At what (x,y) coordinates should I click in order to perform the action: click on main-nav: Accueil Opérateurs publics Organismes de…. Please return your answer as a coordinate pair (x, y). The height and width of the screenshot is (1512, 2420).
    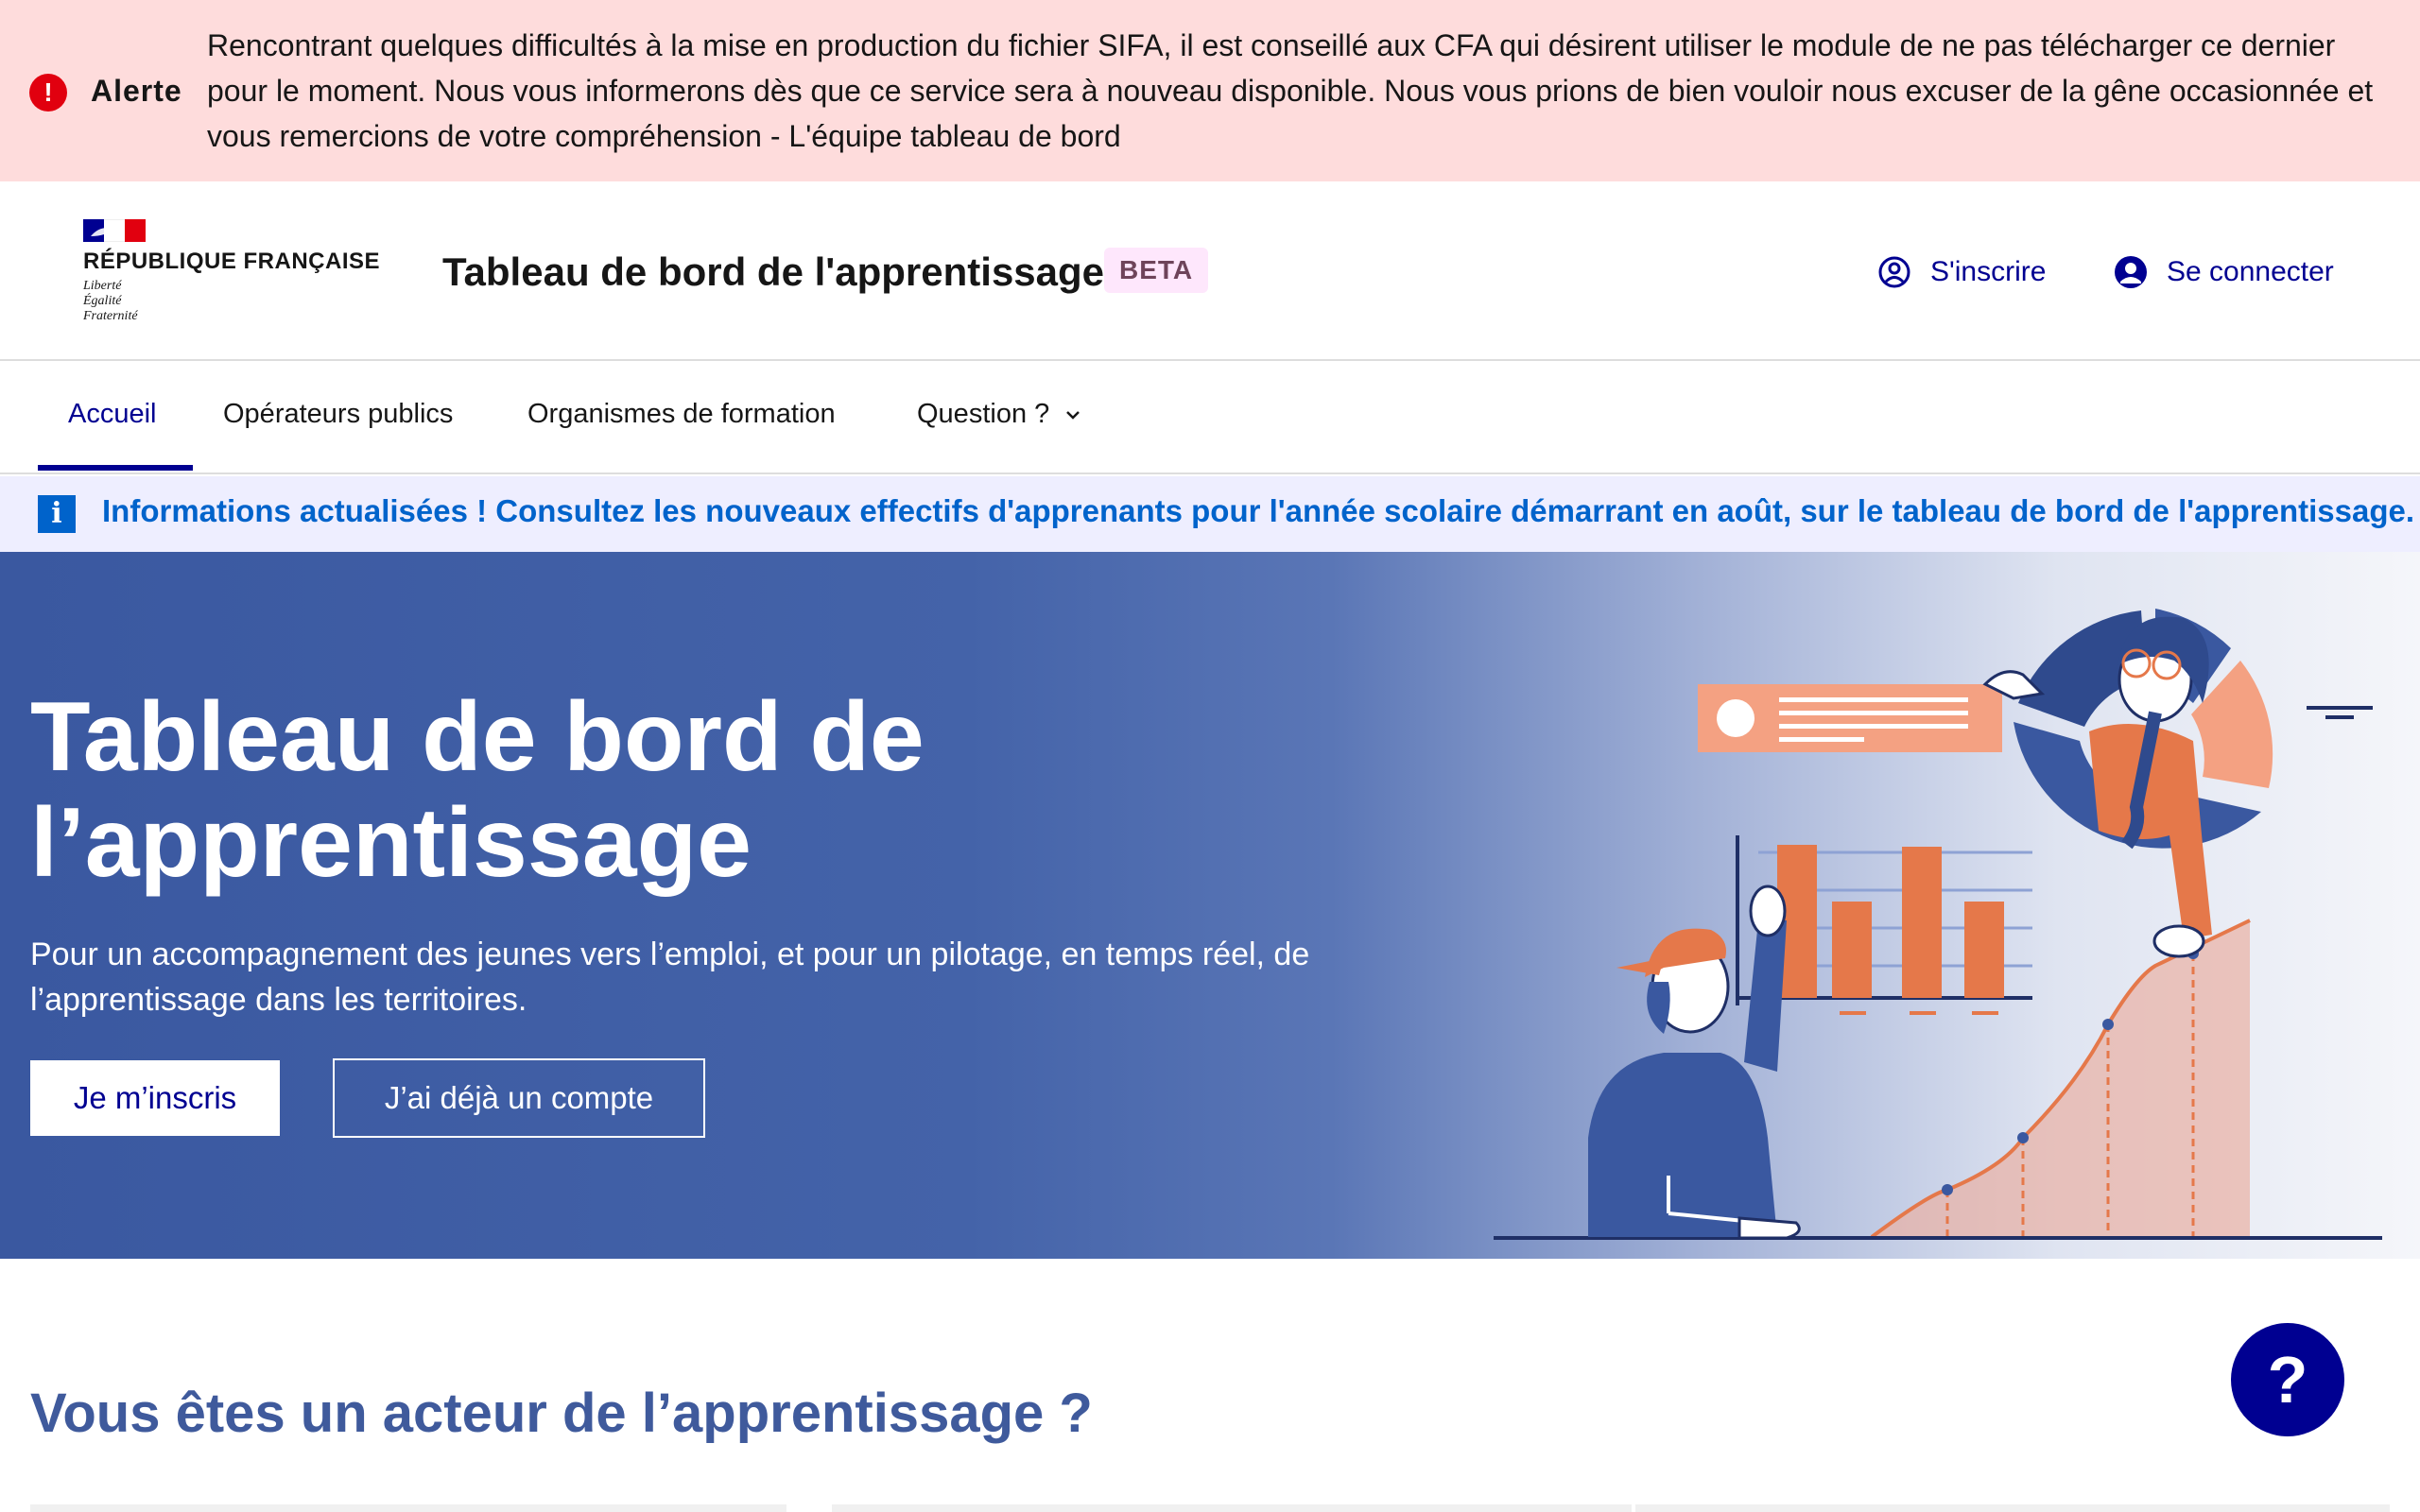
    Looking at the image, I should click on (1210, 417).